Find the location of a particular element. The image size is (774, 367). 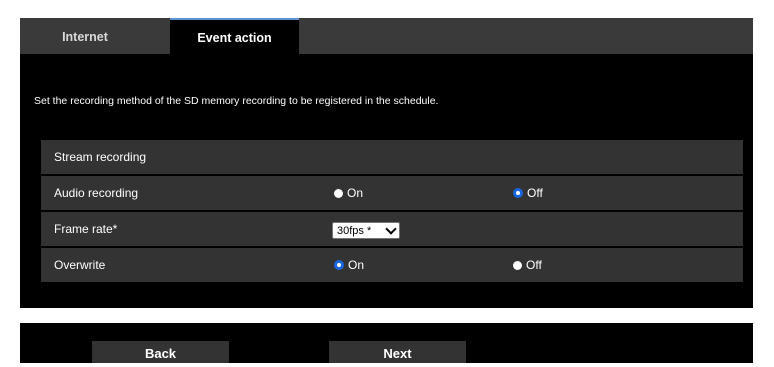

audio-recording-row: Audio recording On Off is located at coordinates (392, 193).